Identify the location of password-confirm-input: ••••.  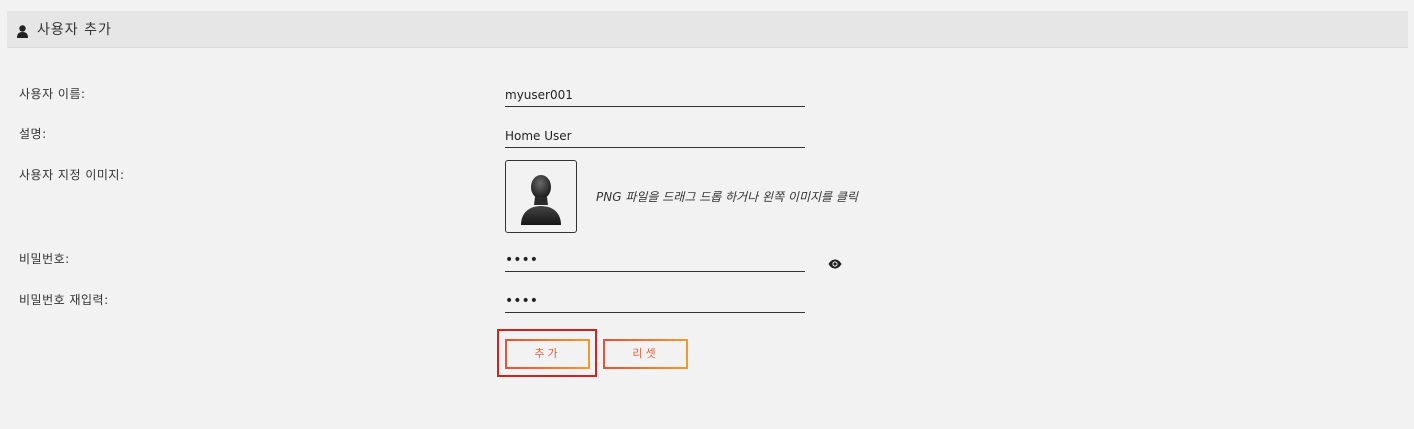
(655, 301).